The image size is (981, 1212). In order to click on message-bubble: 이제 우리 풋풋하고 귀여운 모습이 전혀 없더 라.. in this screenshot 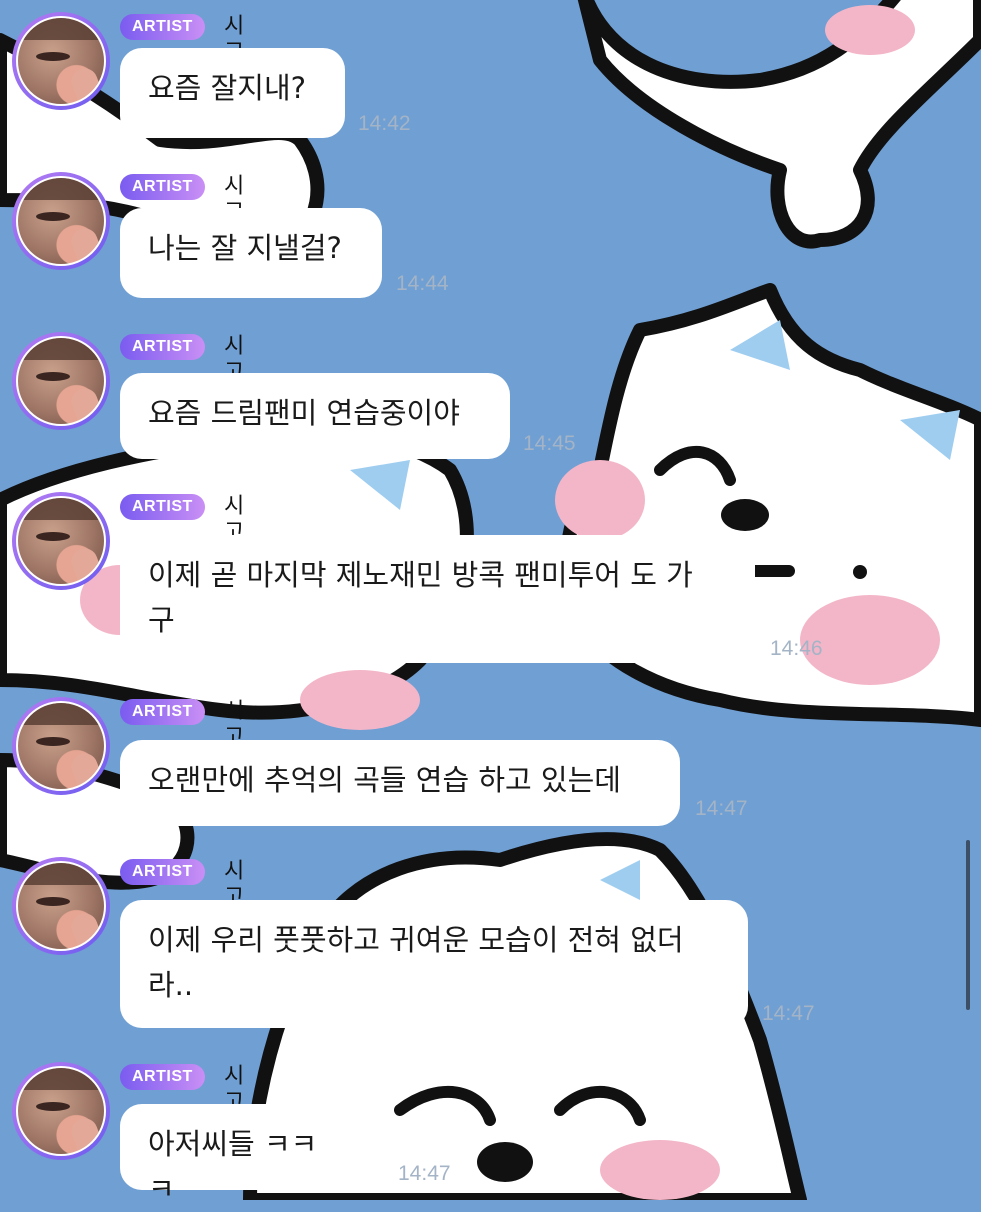, I will do `click(434, 964)`.